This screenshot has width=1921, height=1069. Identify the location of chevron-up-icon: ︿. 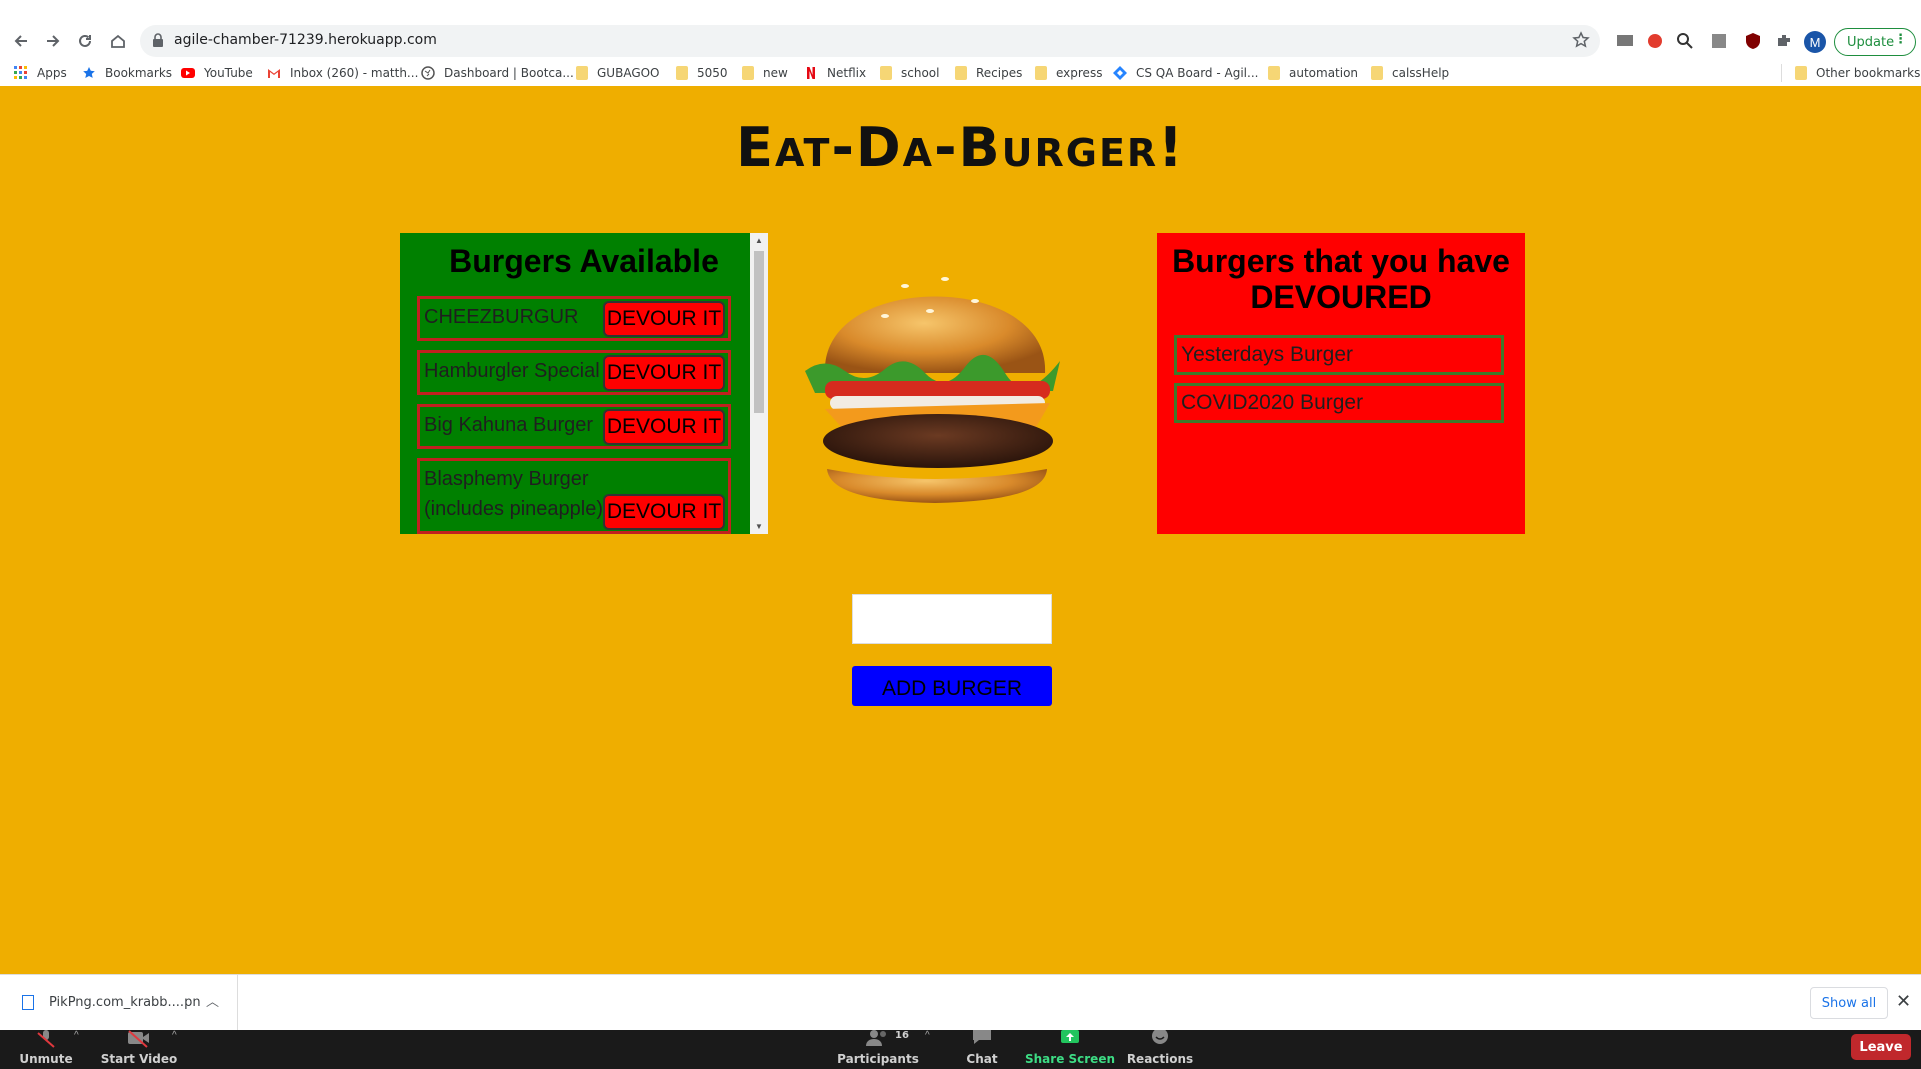
(212, 1000).